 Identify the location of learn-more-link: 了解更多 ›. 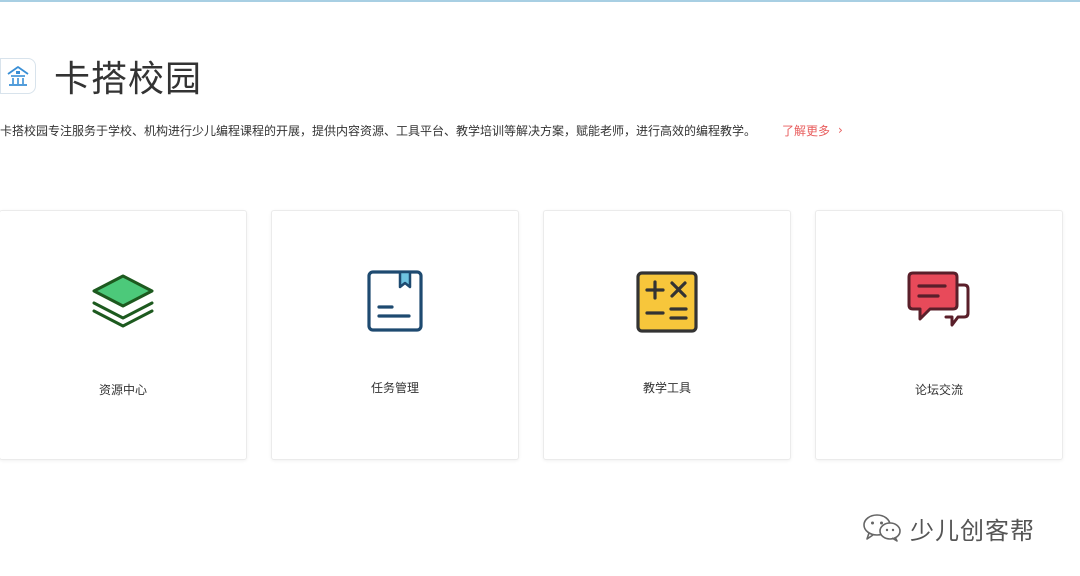
(812, 130).